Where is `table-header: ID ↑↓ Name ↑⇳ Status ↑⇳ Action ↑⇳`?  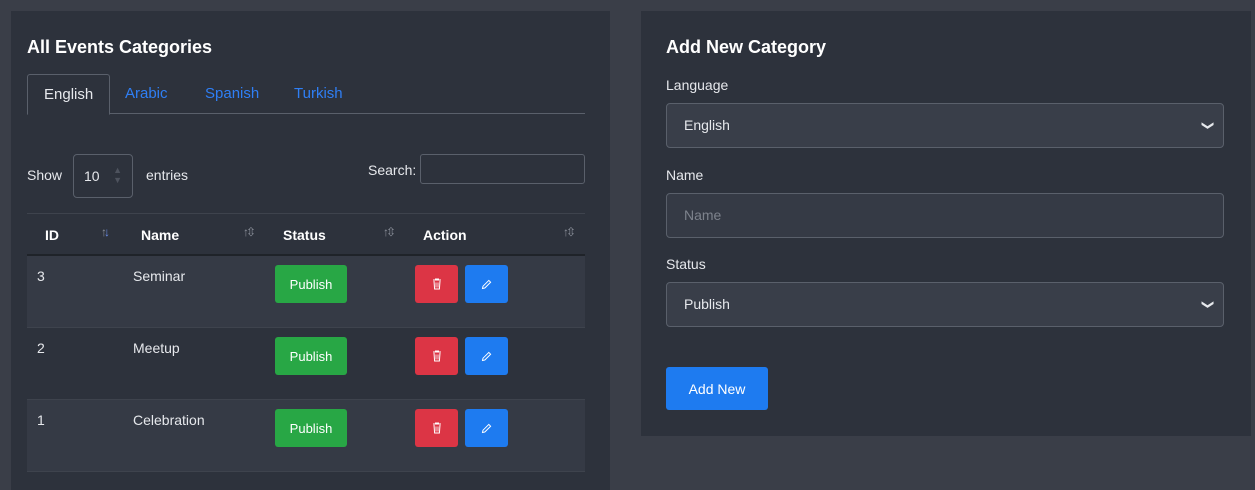 table-header: ID ↑↓ Name ↑⇳ Status ↑⇳ Action ↑⇳ is located at coordinates (306, 234).